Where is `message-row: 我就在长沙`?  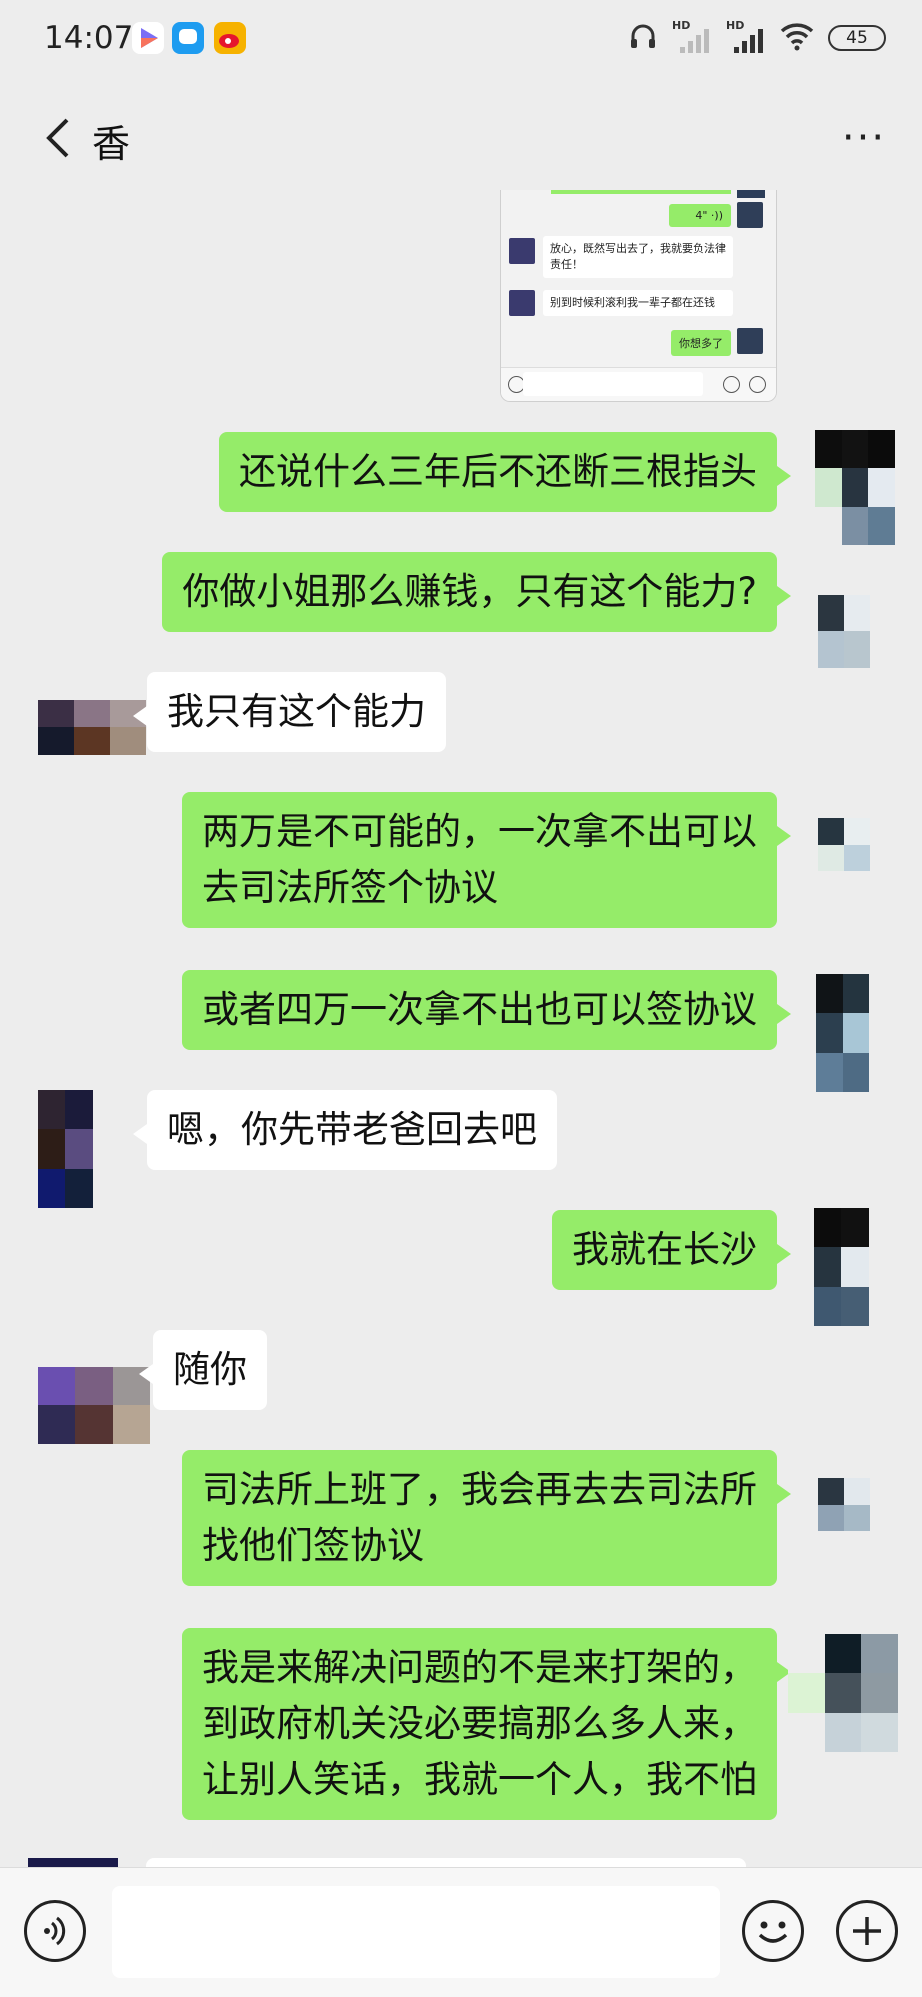
message-row: 我就在长沙 is located at coordinates (461, 1268).